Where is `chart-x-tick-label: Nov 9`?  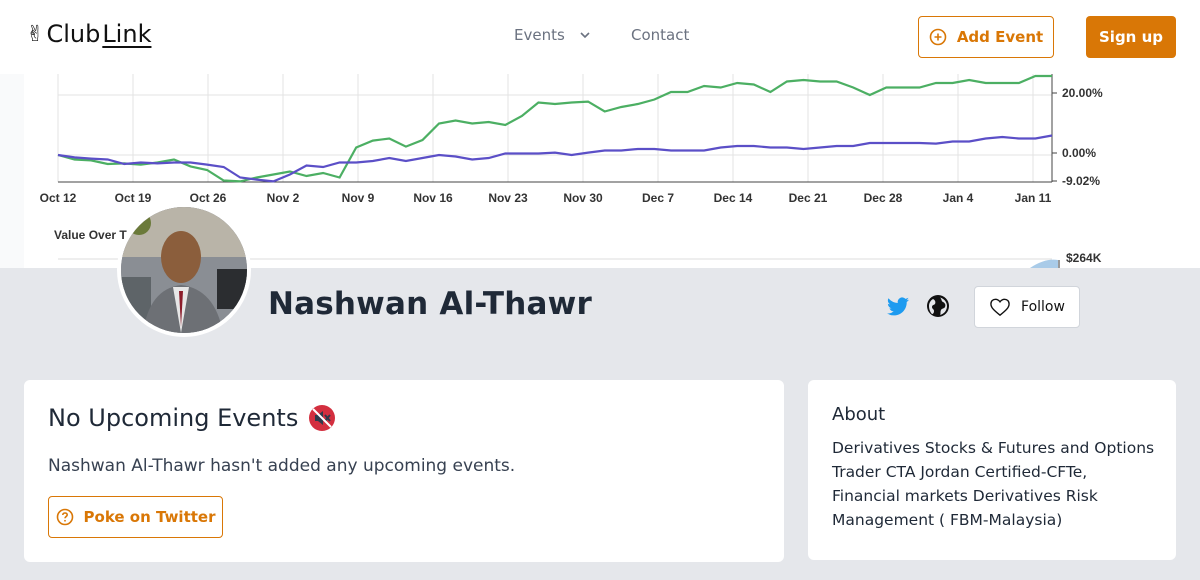
chart-x-tick-label: Nov 9 is located at coordinates (358, 198).